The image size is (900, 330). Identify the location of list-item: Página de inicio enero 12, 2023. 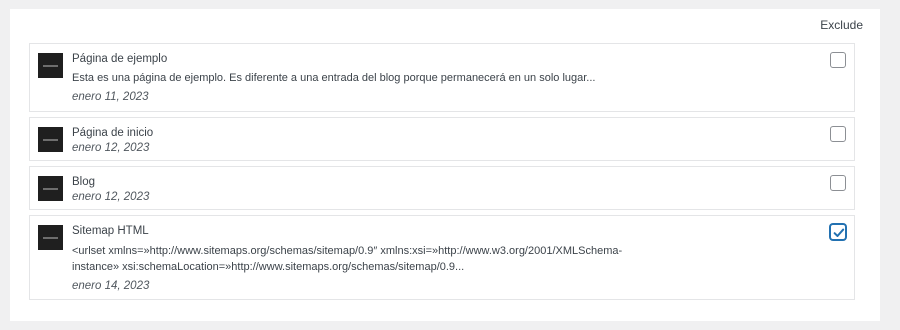
(442, 139).